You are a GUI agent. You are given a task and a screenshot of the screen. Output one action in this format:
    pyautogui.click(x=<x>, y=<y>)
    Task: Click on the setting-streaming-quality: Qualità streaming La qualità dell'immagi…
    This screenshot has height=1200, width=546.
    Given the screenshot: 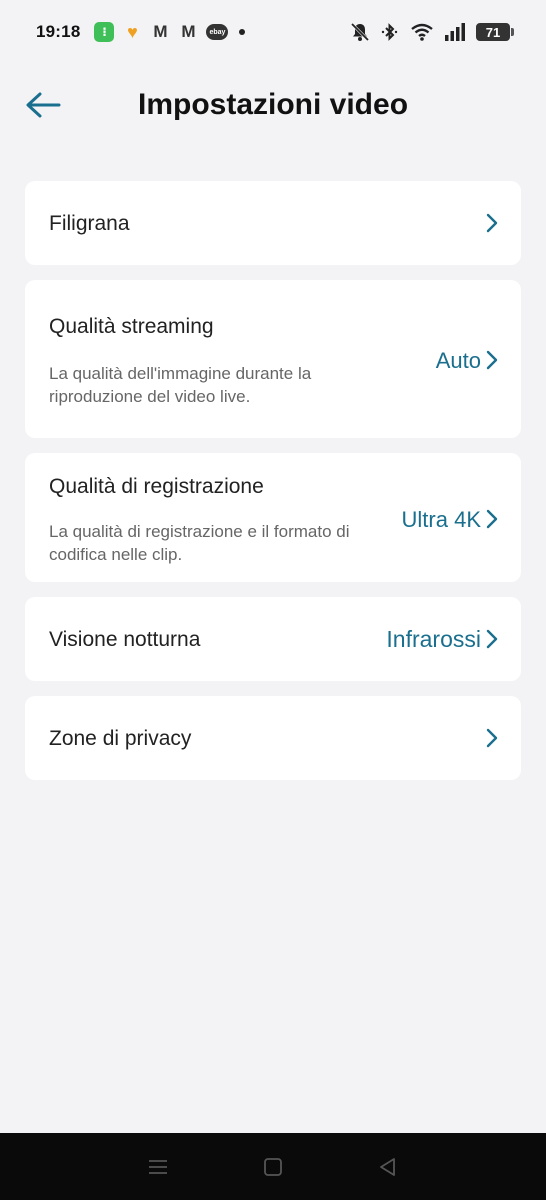 What is the action you would take?
    pyautogui.click(x=273, y=359)
    